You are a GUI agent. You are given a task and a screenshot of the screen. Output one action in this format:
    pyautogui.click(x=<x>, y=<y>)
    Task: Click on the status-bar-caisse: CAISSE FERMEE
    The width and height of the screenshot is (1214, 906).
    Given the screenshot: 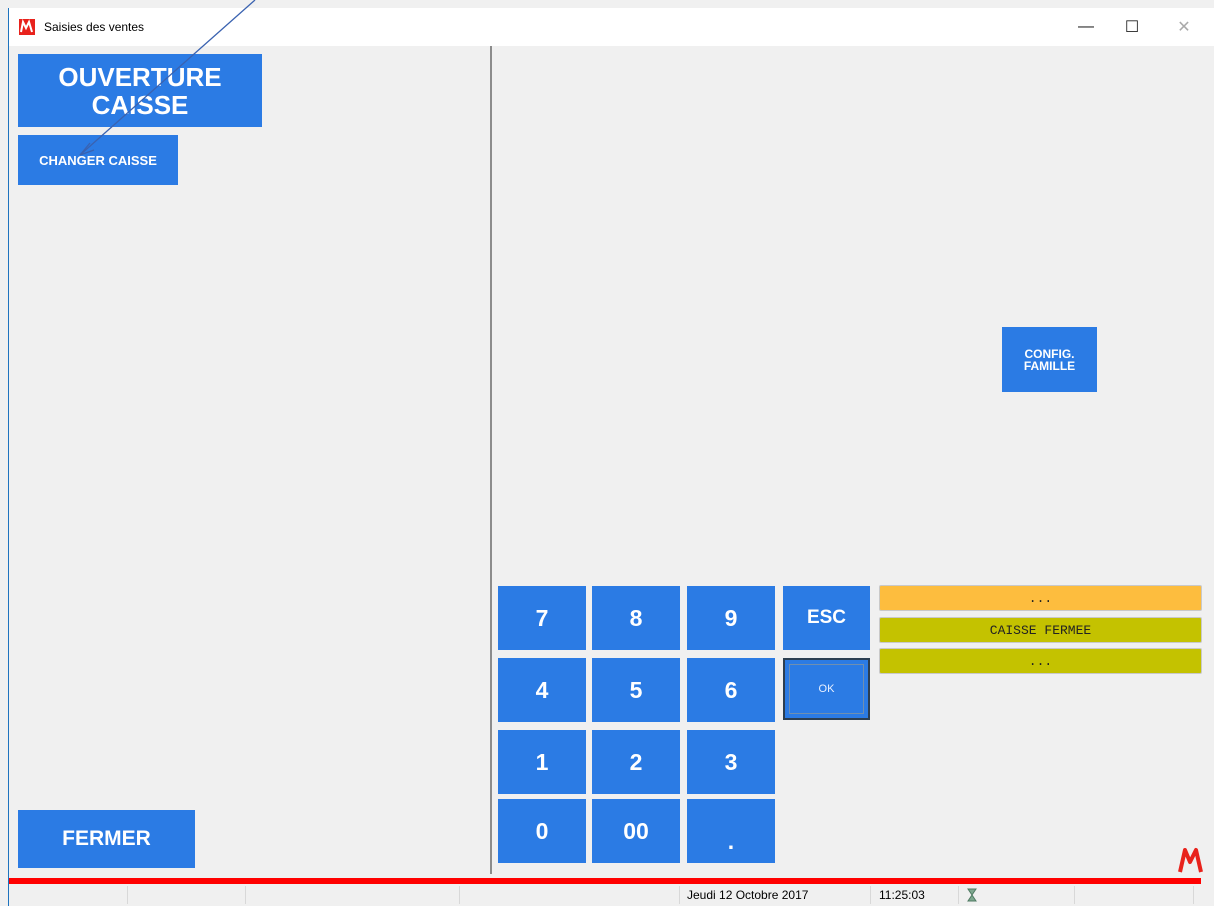 What is the action you would take?
    pyautogui.click(x=1040, y=630)
    